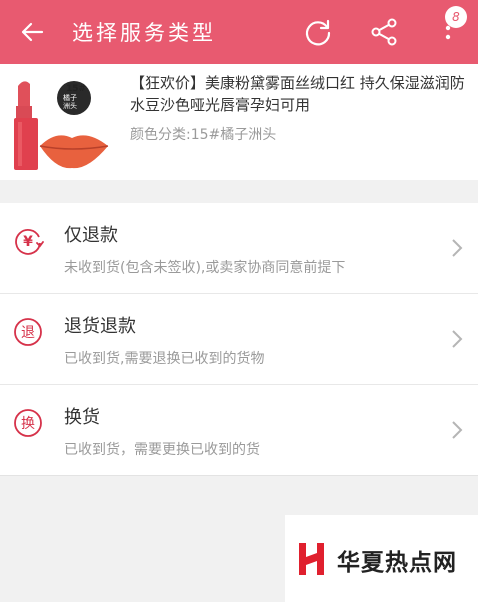 This screenshot has height=602, width=478. Describe the element at coordinates (76, 89) in the screenshot. I see `product-image-label: 15#` at that location.